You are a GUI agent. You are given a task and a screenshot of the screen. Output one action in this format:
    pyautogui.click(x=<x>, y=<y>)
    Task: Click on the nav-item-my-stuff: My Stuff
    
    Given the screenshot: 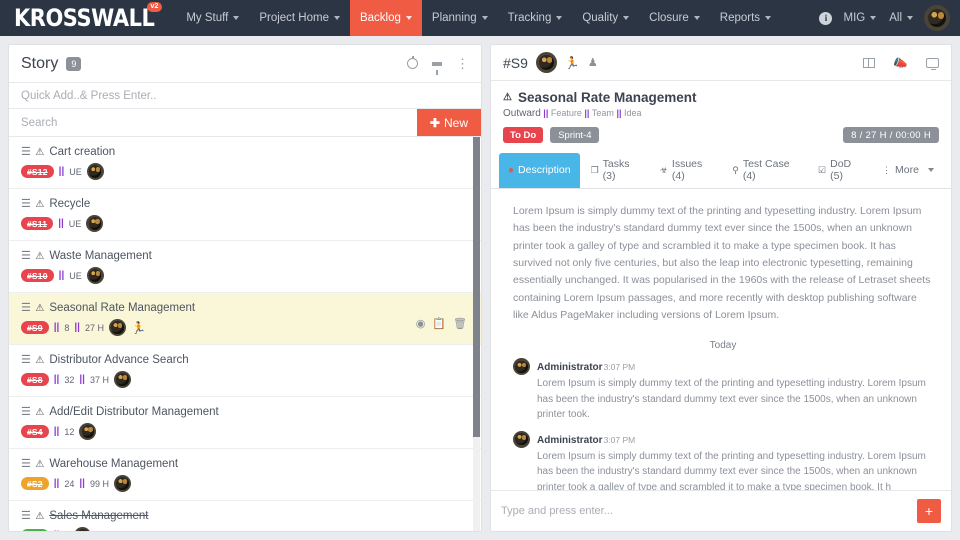 What is the action you would take?
    pyautogui.click(x=212, y=18)
    